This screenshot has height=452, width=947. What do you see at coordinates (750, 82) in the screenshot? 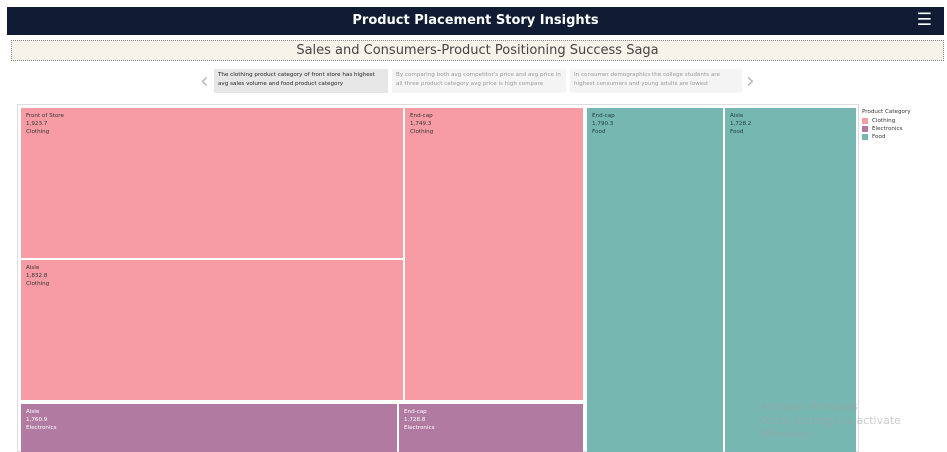
I see `chevron-right-icon: ›` at bounding box center [750, 82].